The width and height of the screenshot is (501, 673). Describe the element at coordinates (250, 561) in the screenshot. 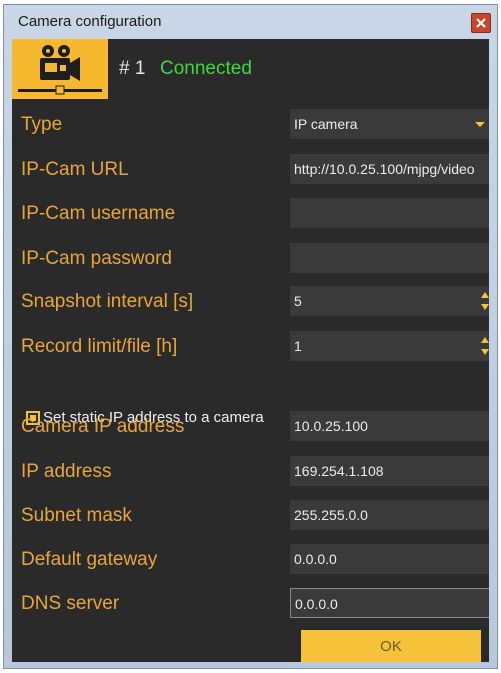

I see `default-gateway-row: Default gateway 0.0.0.0` at that location.